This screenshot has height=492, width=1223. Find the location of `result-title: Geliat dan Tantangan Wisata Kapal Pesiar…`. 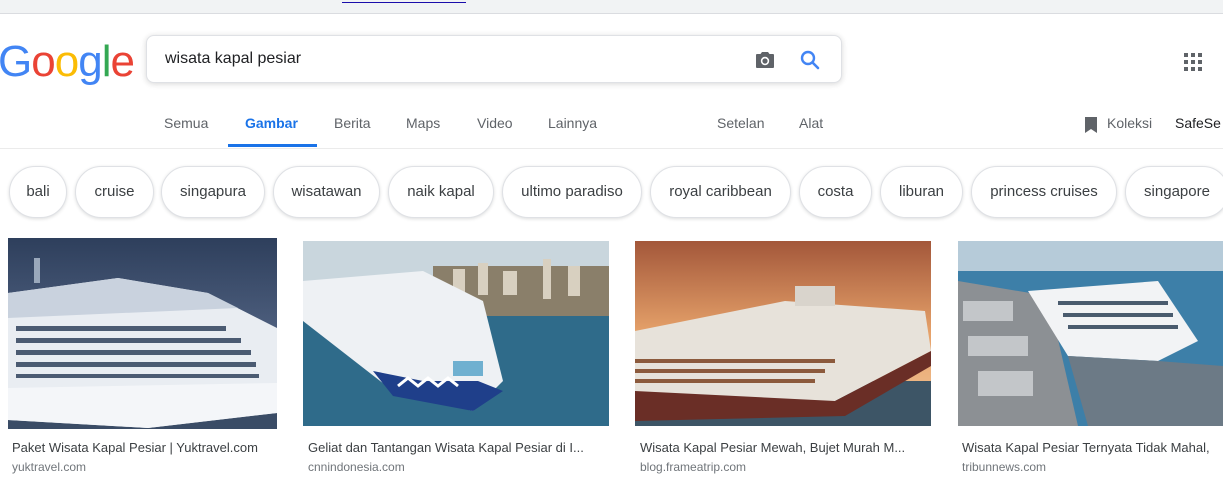

result-title: Geliat dan Tantangan Wisata Kapal Pesiar… is located at coordinates (458, 447).